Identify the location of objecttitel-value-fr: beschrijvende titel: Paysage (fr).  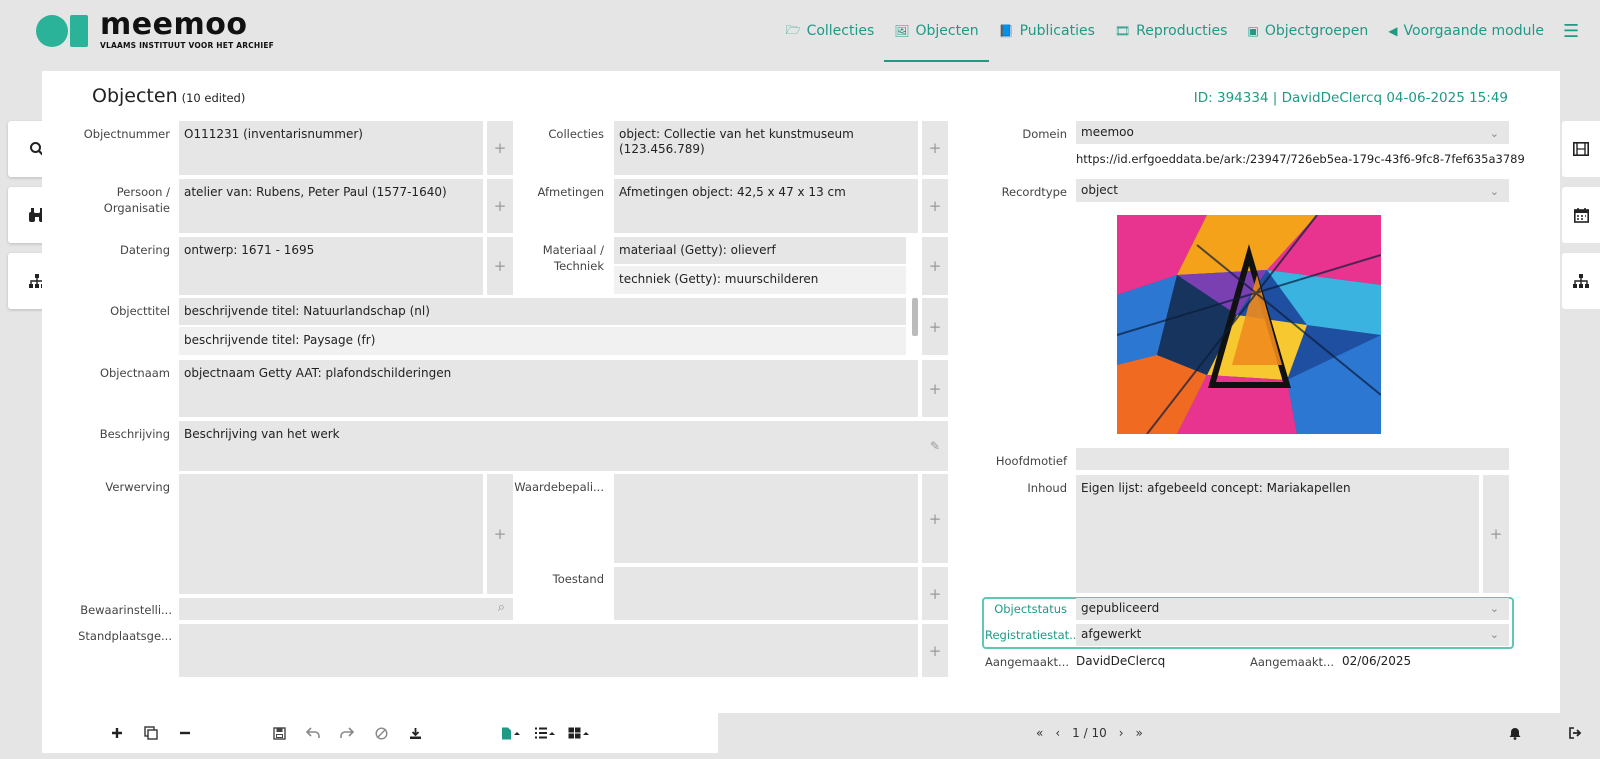
(542, 341).